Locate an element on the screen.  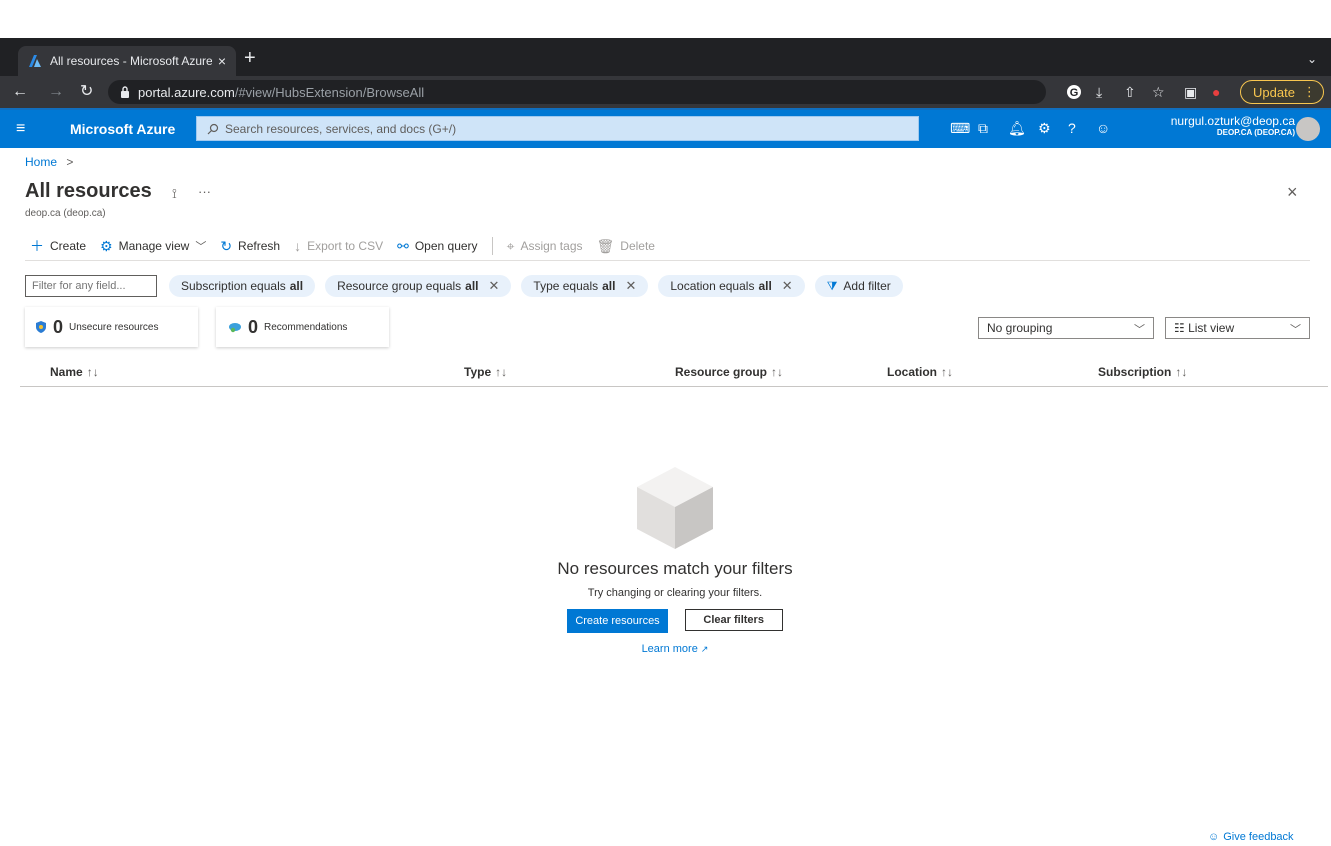
refresh-button: ↻ Refresh is located at coordinates (250, 246).